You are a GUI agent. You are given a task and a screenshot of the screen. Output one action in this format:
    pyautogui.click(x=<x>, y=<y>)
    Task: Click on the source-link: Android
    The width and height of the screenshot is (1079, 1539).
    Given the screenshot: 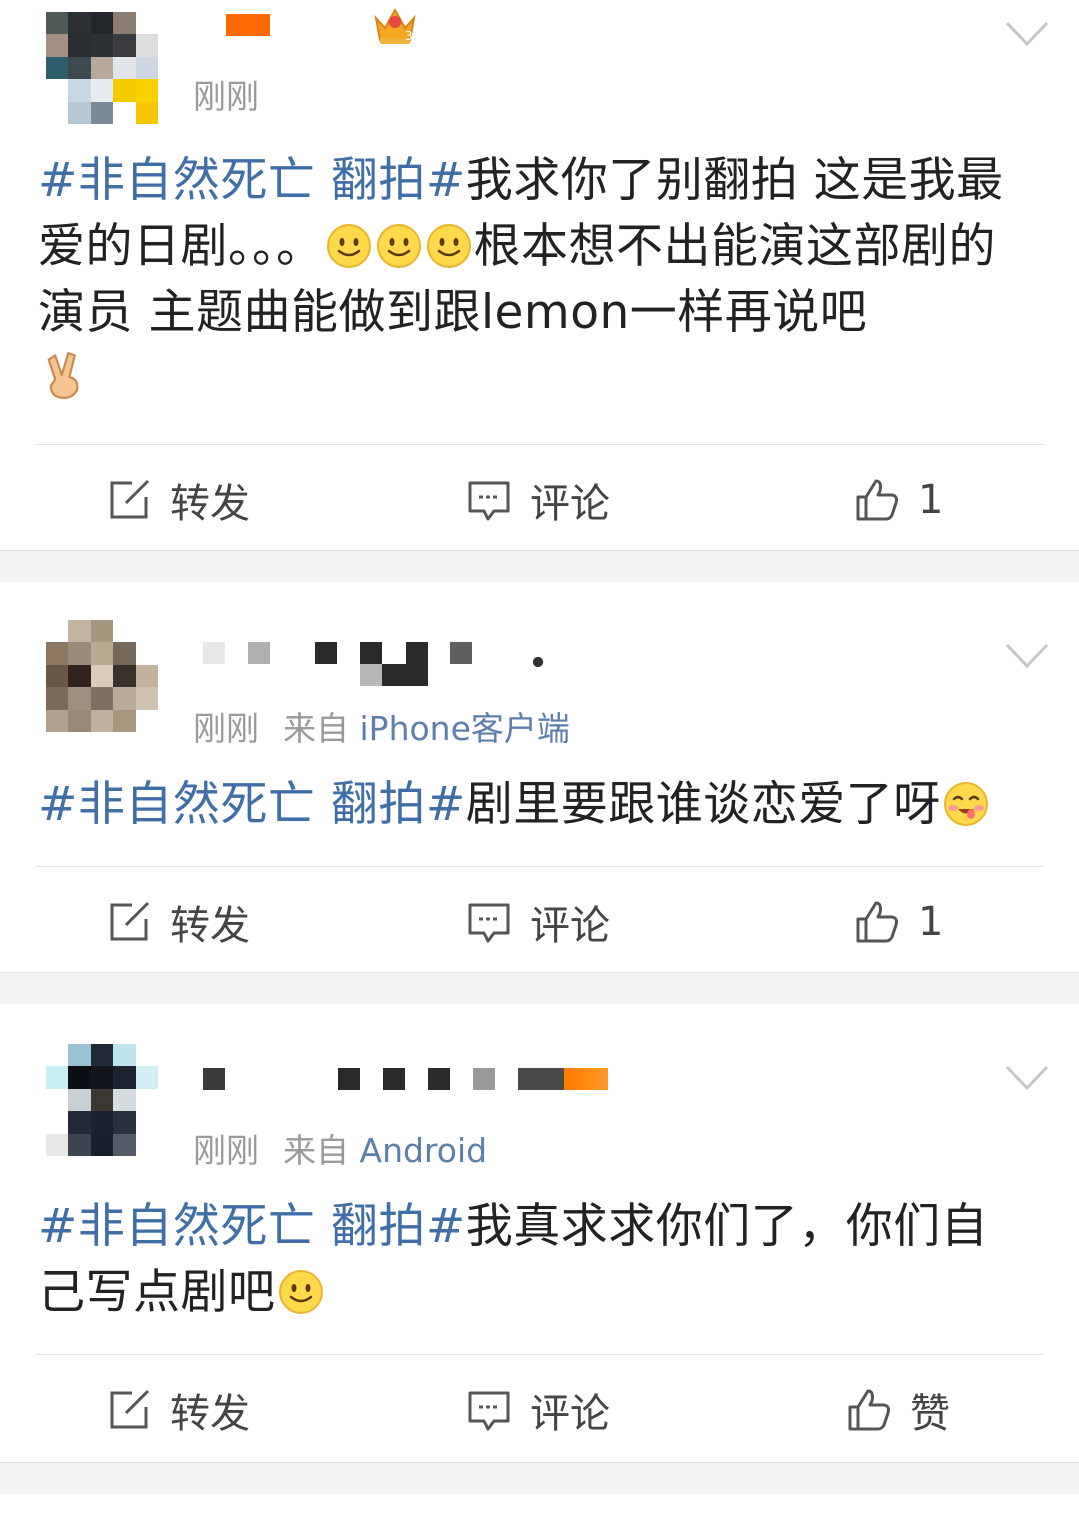 What is the action you would take?
    pyautogui.click(x=424, y=1150)
    